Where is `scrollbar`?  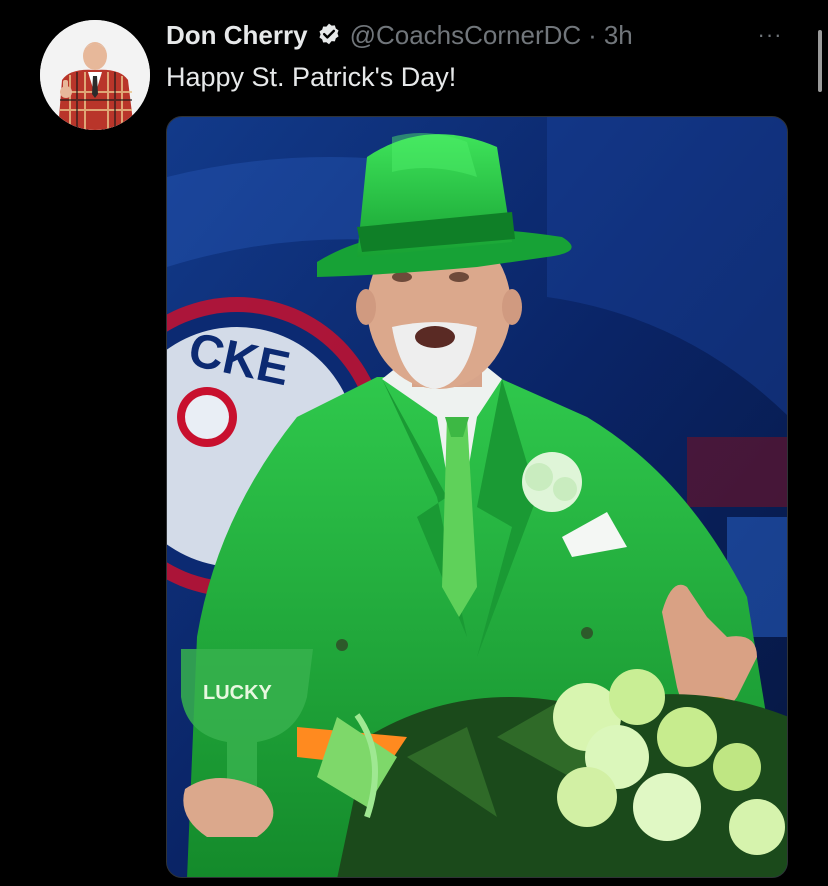
scrollbar is located at coordinates (820, 61).